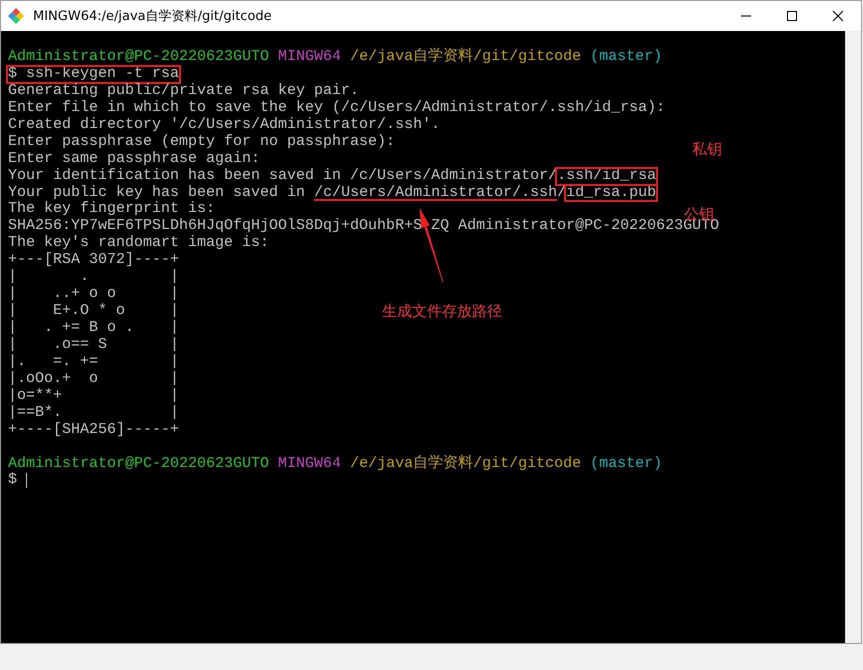 Image resolution: width=863 pixels, height=670 pixels. What do you see at coordinates (16, 16) in the screenshot?
I see `diamond-app-icon` at bounding box center [16, 16].